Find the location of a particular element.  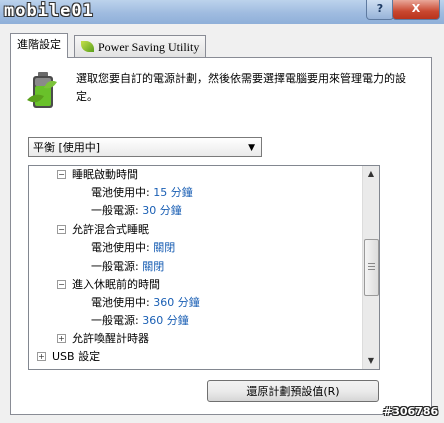

tab-advanced-settings: 進階設定 is located at coordinates (39, 45).